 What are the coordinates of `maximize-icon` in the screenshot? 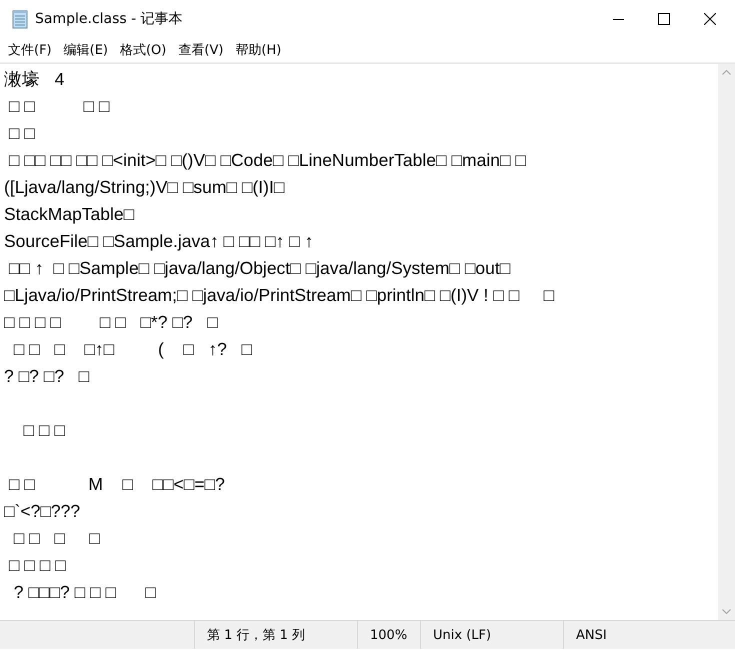 It's located at (664, 19).